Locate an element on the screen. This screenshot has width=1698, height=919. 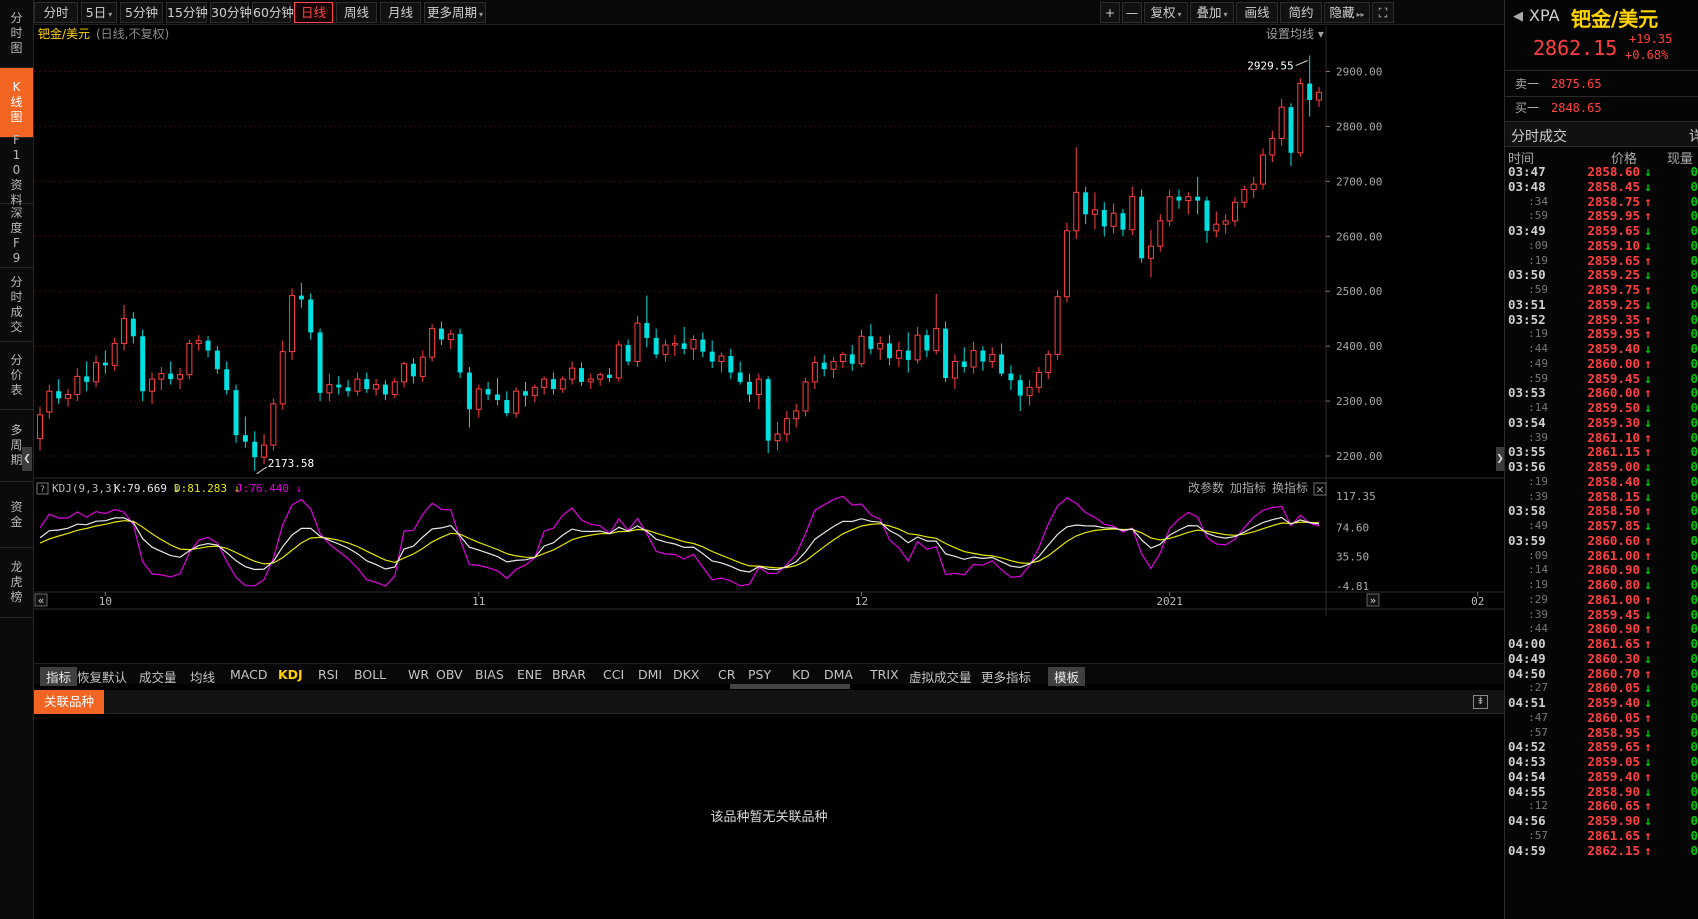
indicator-tab: CCI is located at coordinates (613, 674).